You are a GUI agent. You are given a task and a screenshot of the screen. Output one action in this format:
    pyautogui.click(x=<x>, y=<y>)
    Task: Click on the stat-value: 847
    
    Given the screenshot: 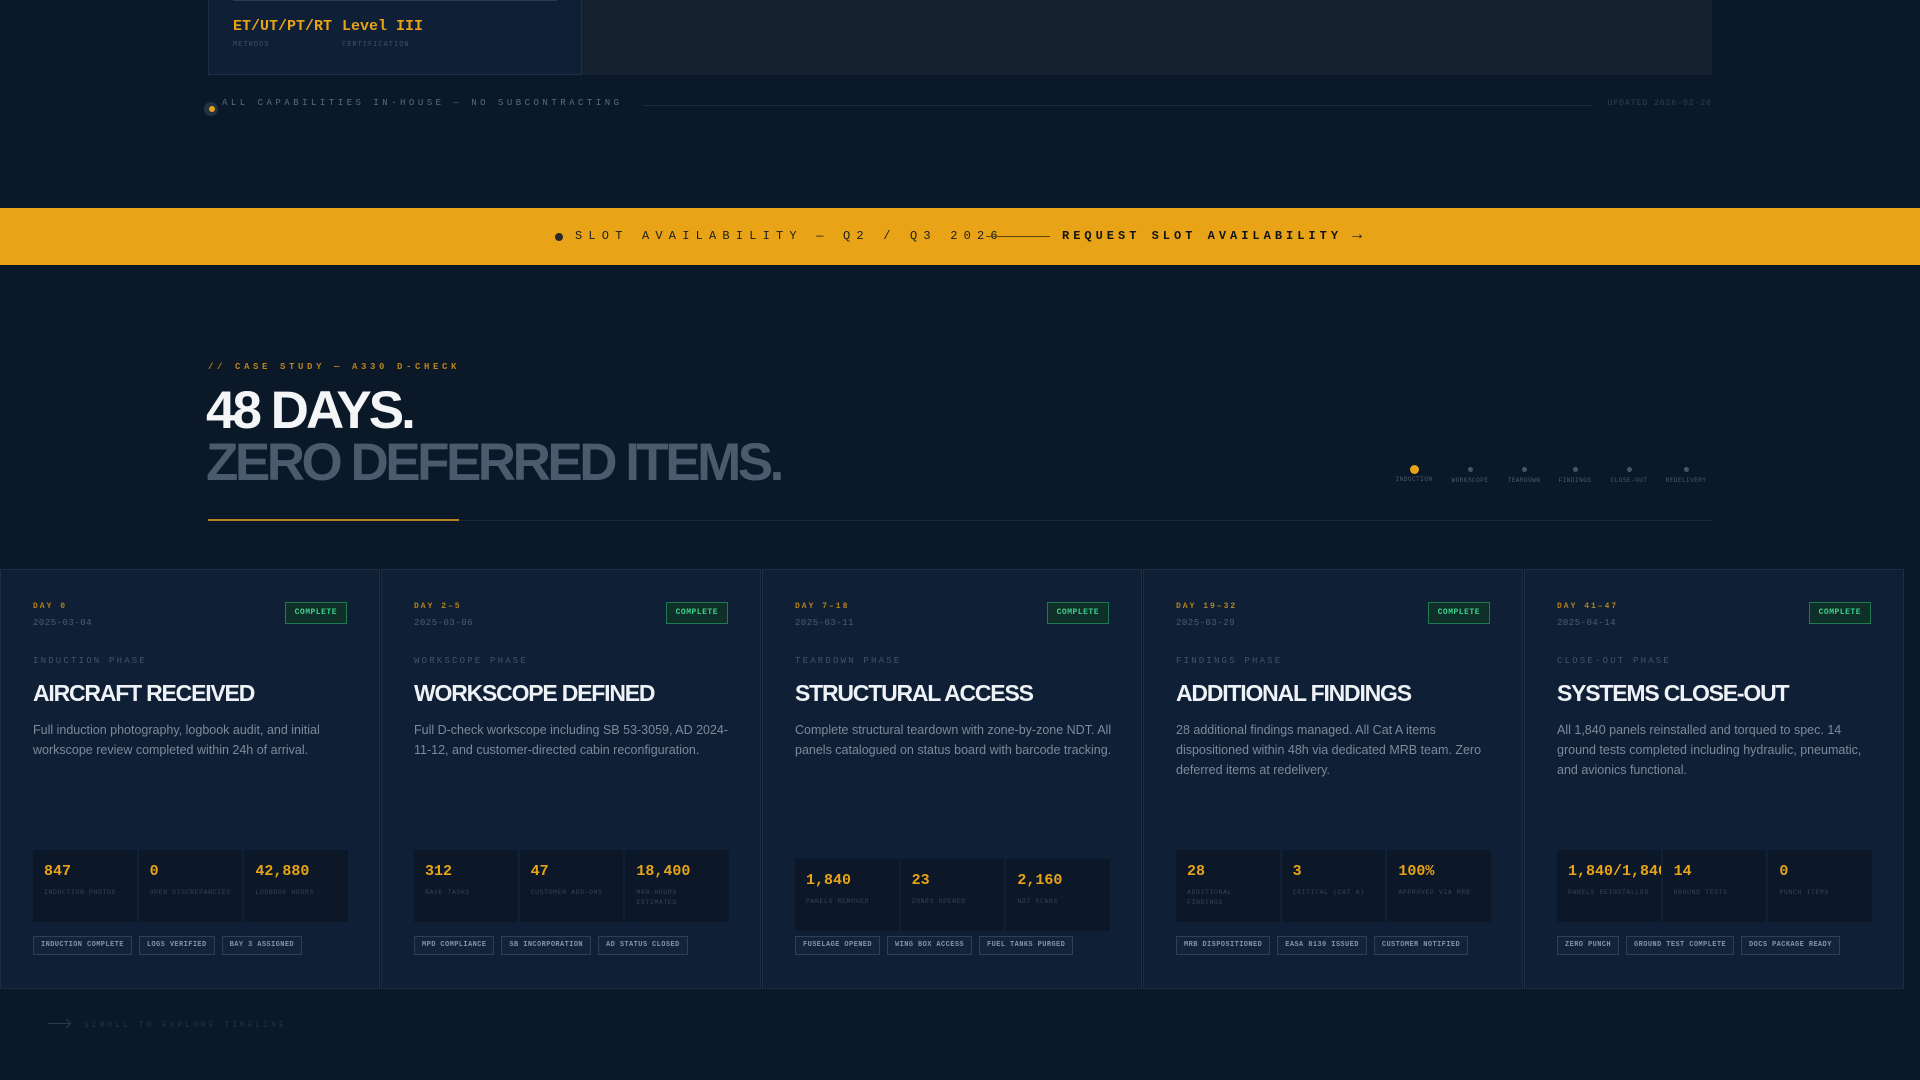 What is the action you would take?
    pyautogui.click(x=58, y=871)
    